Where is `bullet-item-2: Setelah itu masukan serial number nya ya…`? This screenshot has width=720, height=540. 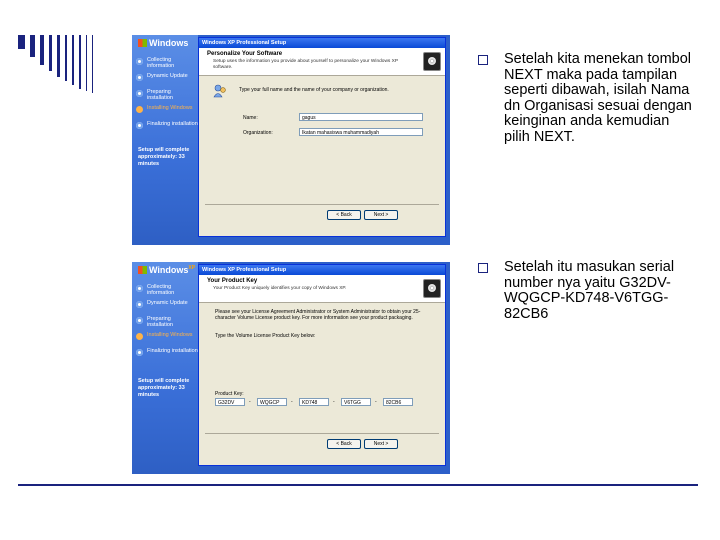
bullet-item-2: Setelah itu masukan serial number nya ya… is located at coordinates (585, 290).